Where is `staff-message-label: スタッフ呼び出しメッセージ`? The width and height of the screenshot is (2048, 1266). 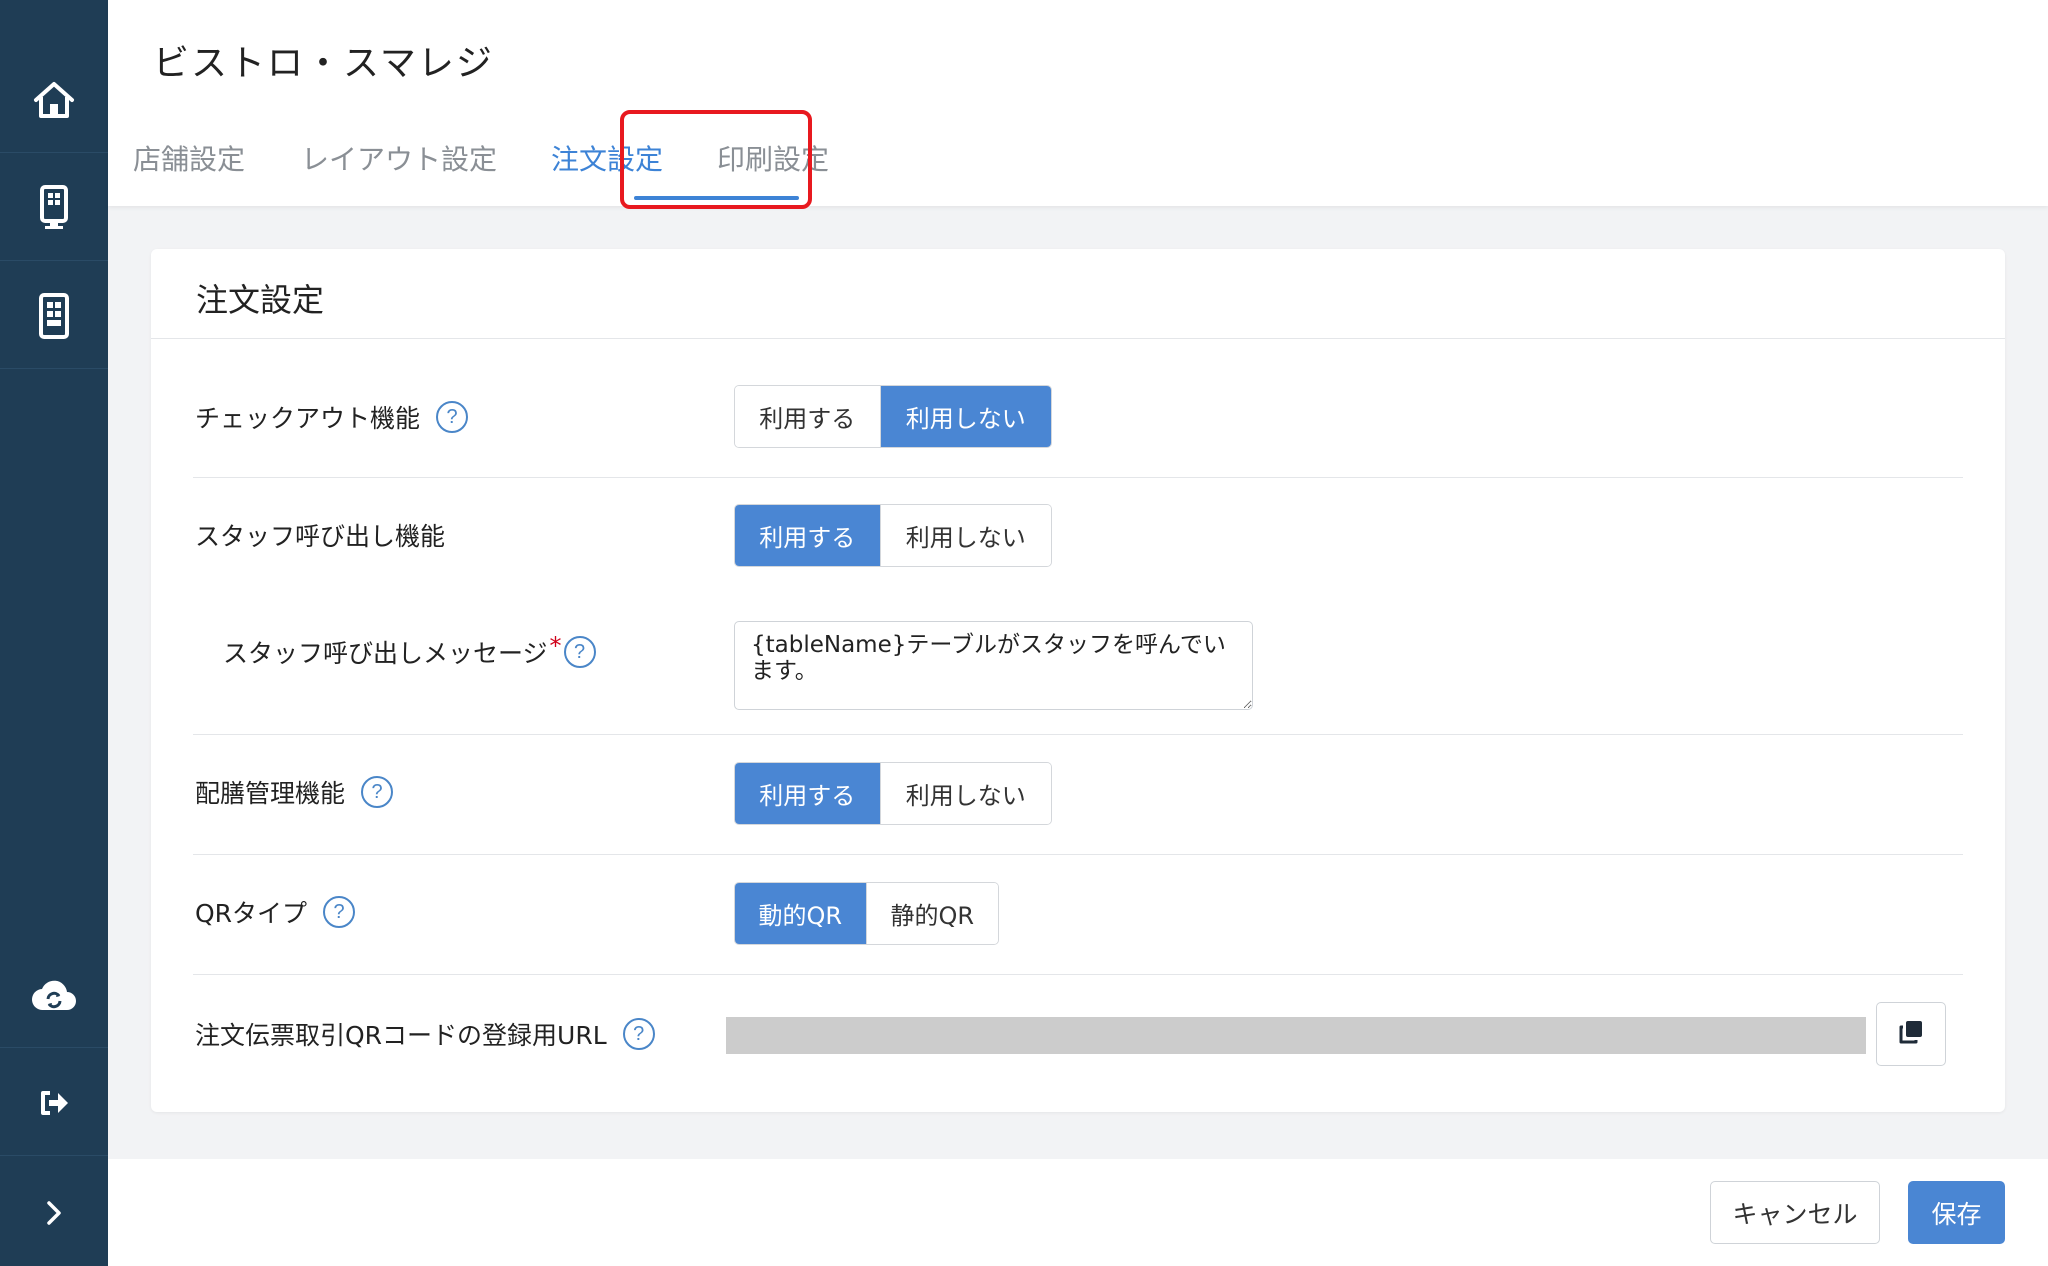 staff-message-label: スタッフ呼び出しメッセージ is located at coordinates (385, 653).